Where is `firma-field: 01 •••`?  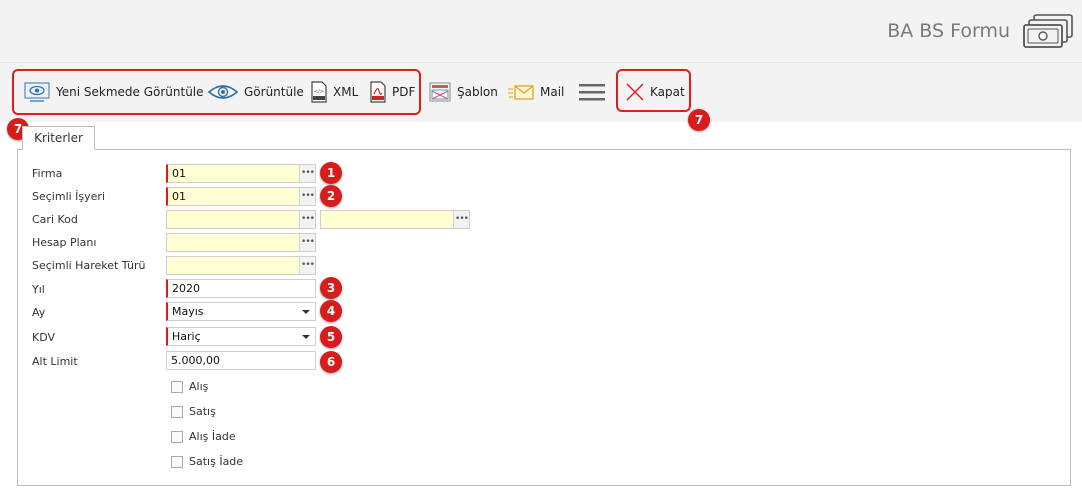
firma-field: 01 ••• is located at coordinates (241, 173).